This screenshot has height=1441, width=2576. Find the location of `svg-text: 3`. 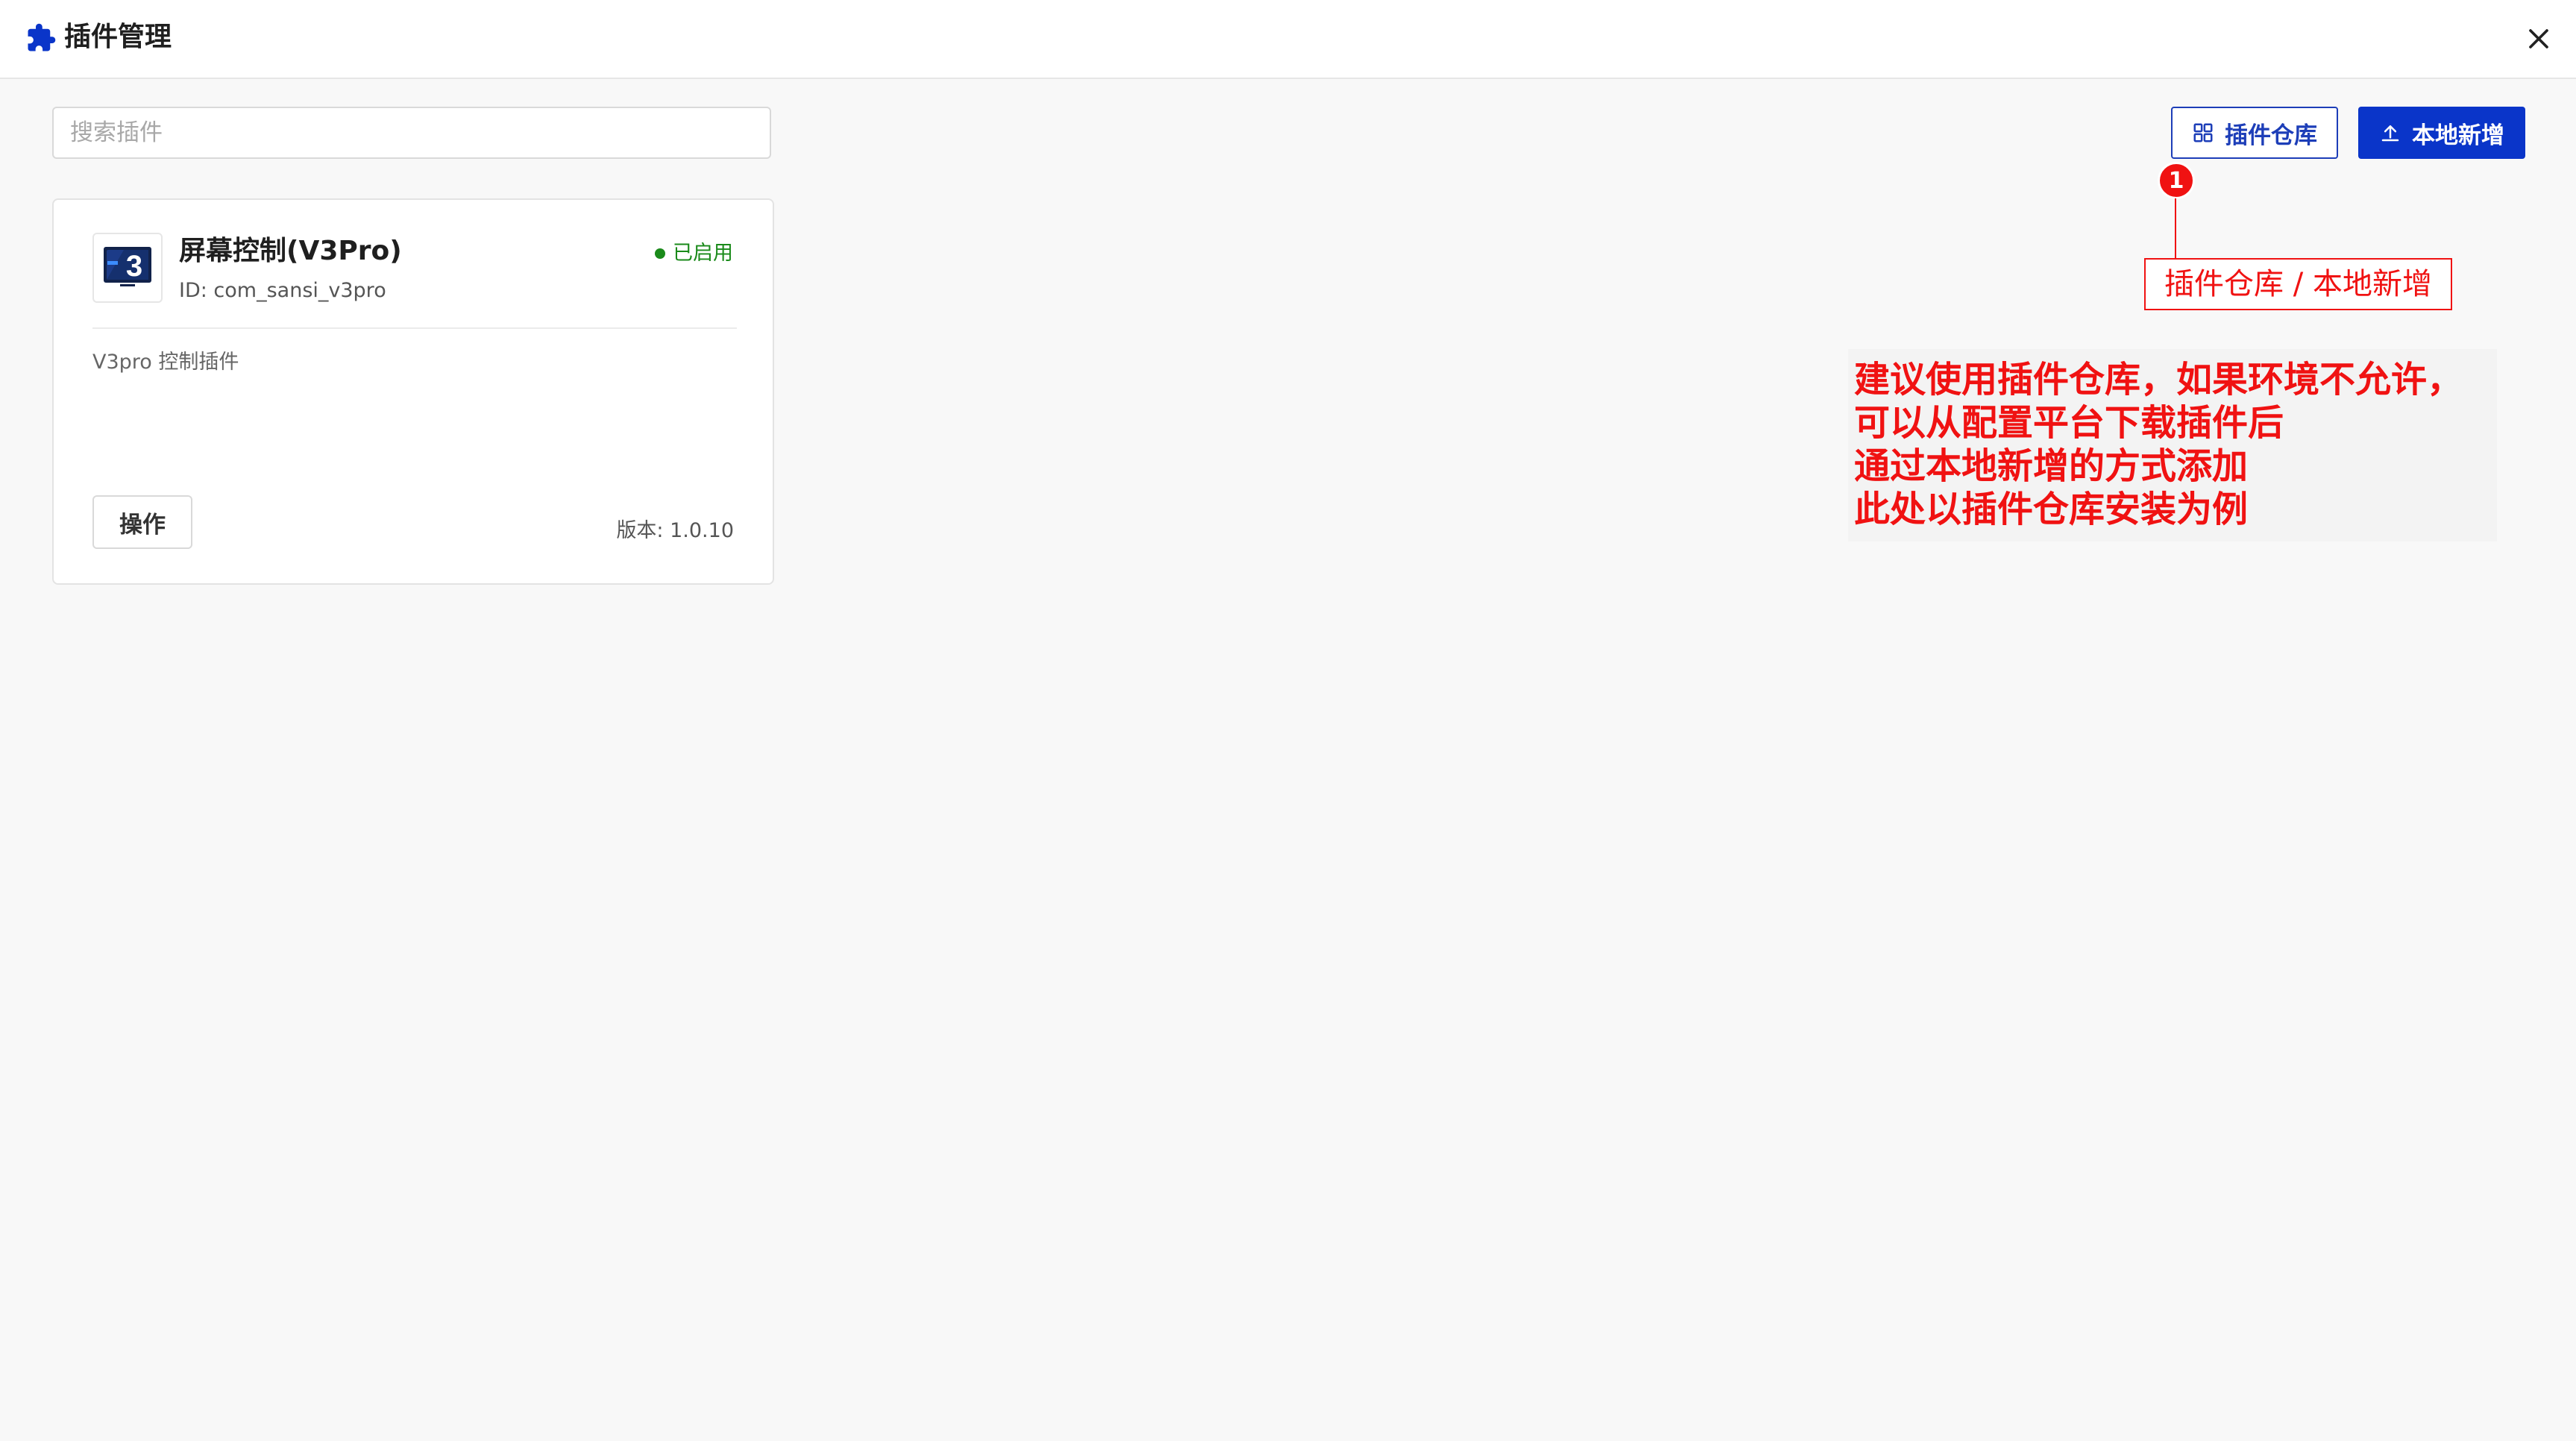

svg-text: 3 is located at coordinates (134, 266).